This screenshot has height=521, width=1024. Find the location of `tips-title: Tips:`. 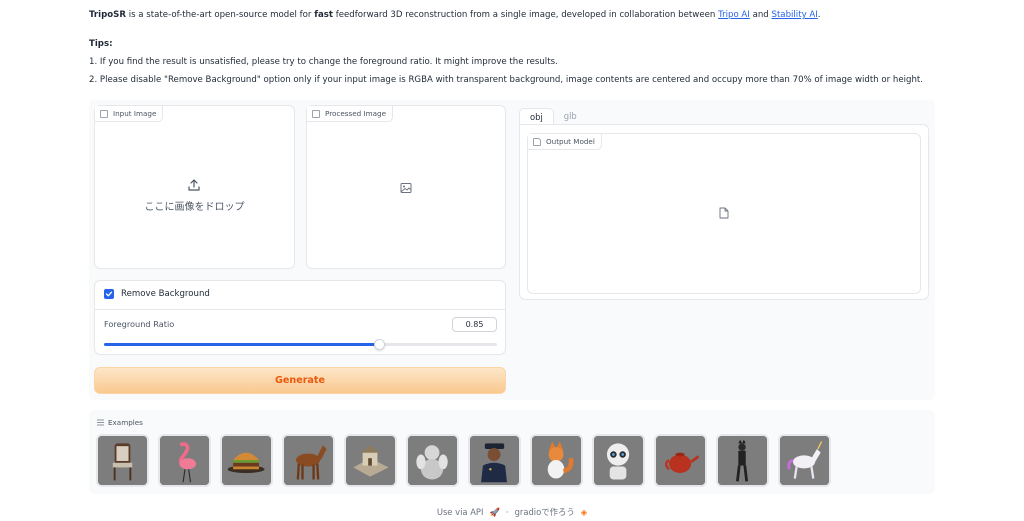

tips-title: Tips: is located at coordinates (101, 44).